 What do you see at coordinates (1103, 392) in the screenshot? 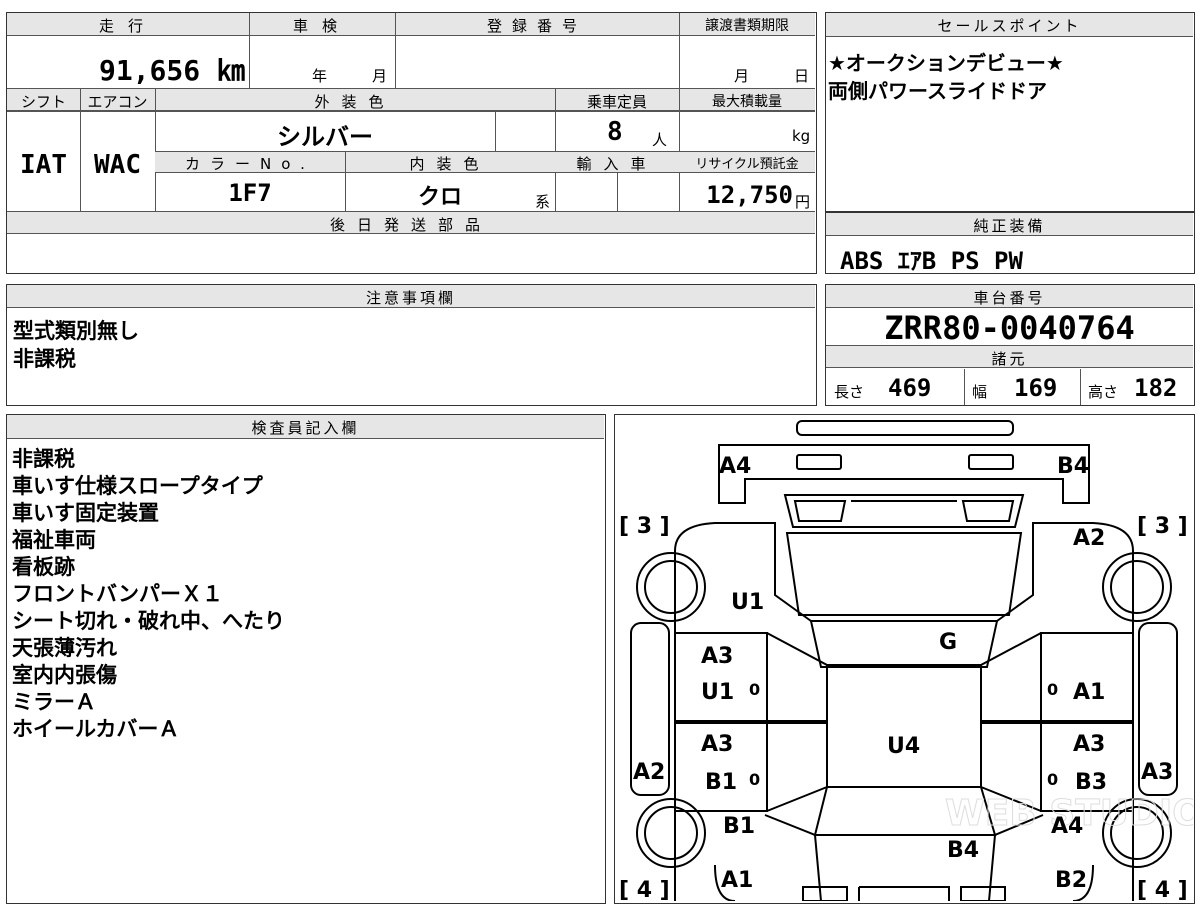
I see `height-label: 高さ` at bounding box center [1103, 392].